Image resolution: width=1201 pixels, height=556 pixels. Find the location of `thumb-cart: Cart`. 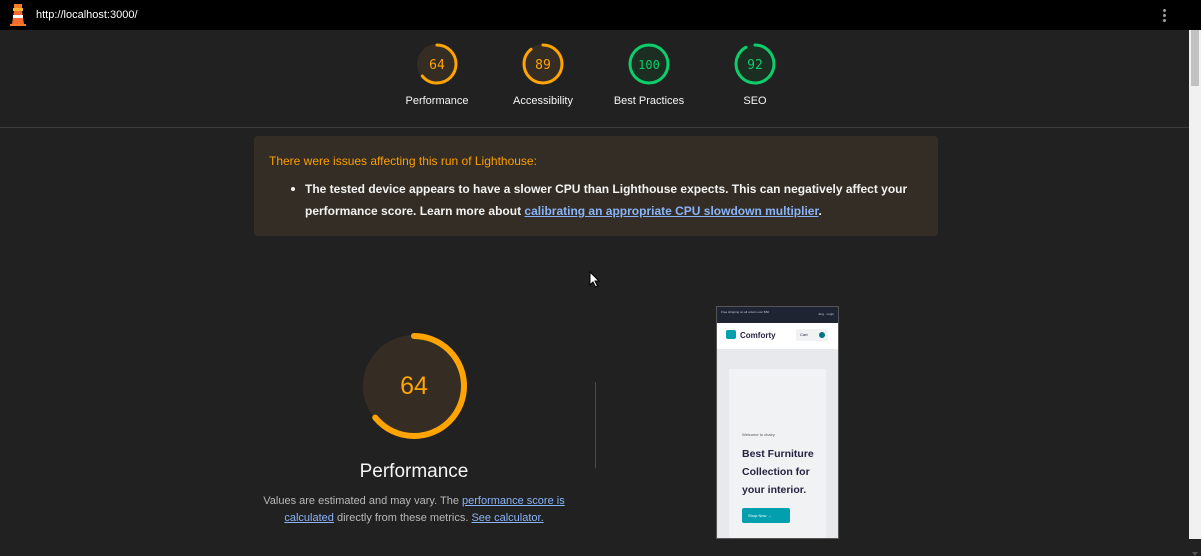

thumb-cart: Cart is located at coordinates (812, 335).